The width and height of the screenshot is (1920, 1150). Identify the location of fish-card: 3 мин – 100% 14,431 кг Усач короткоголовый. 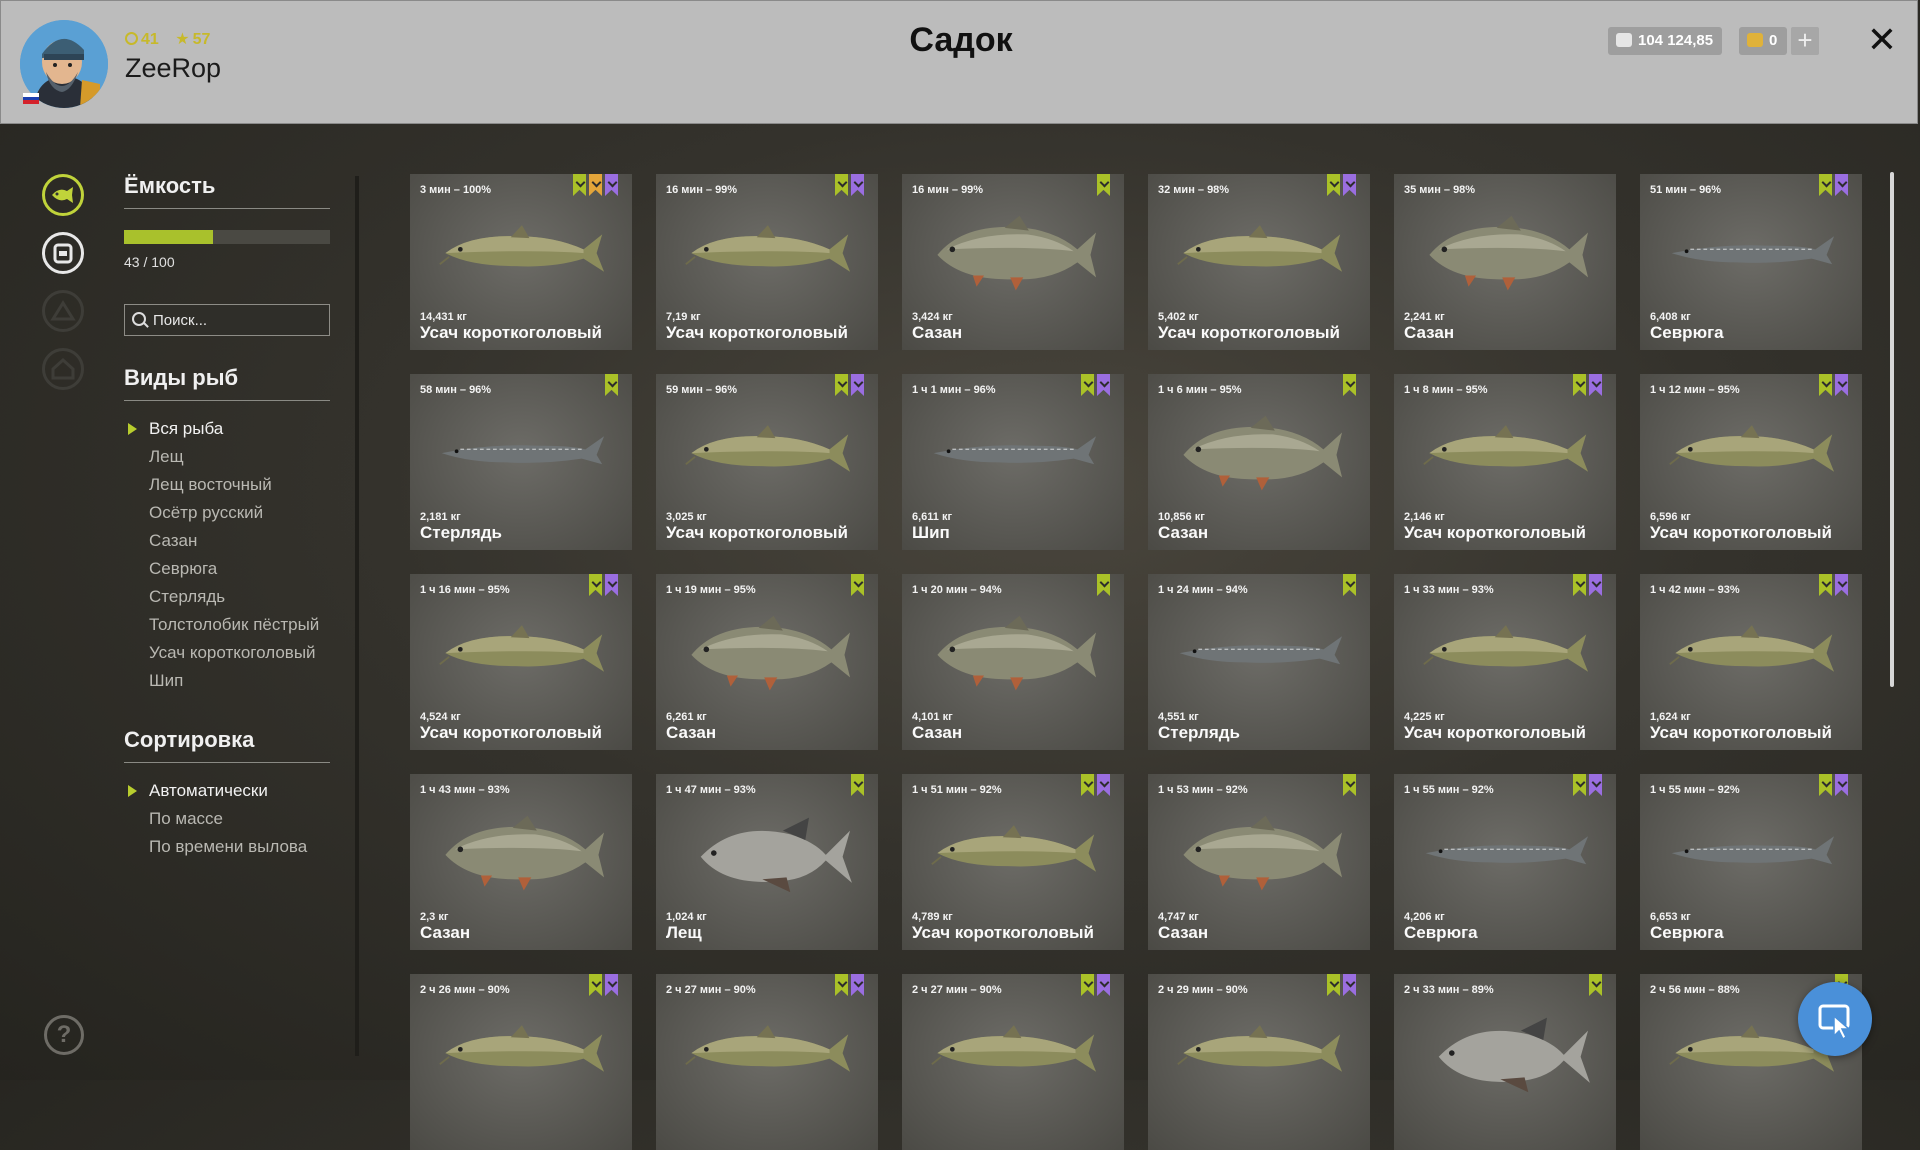
(521, 262).